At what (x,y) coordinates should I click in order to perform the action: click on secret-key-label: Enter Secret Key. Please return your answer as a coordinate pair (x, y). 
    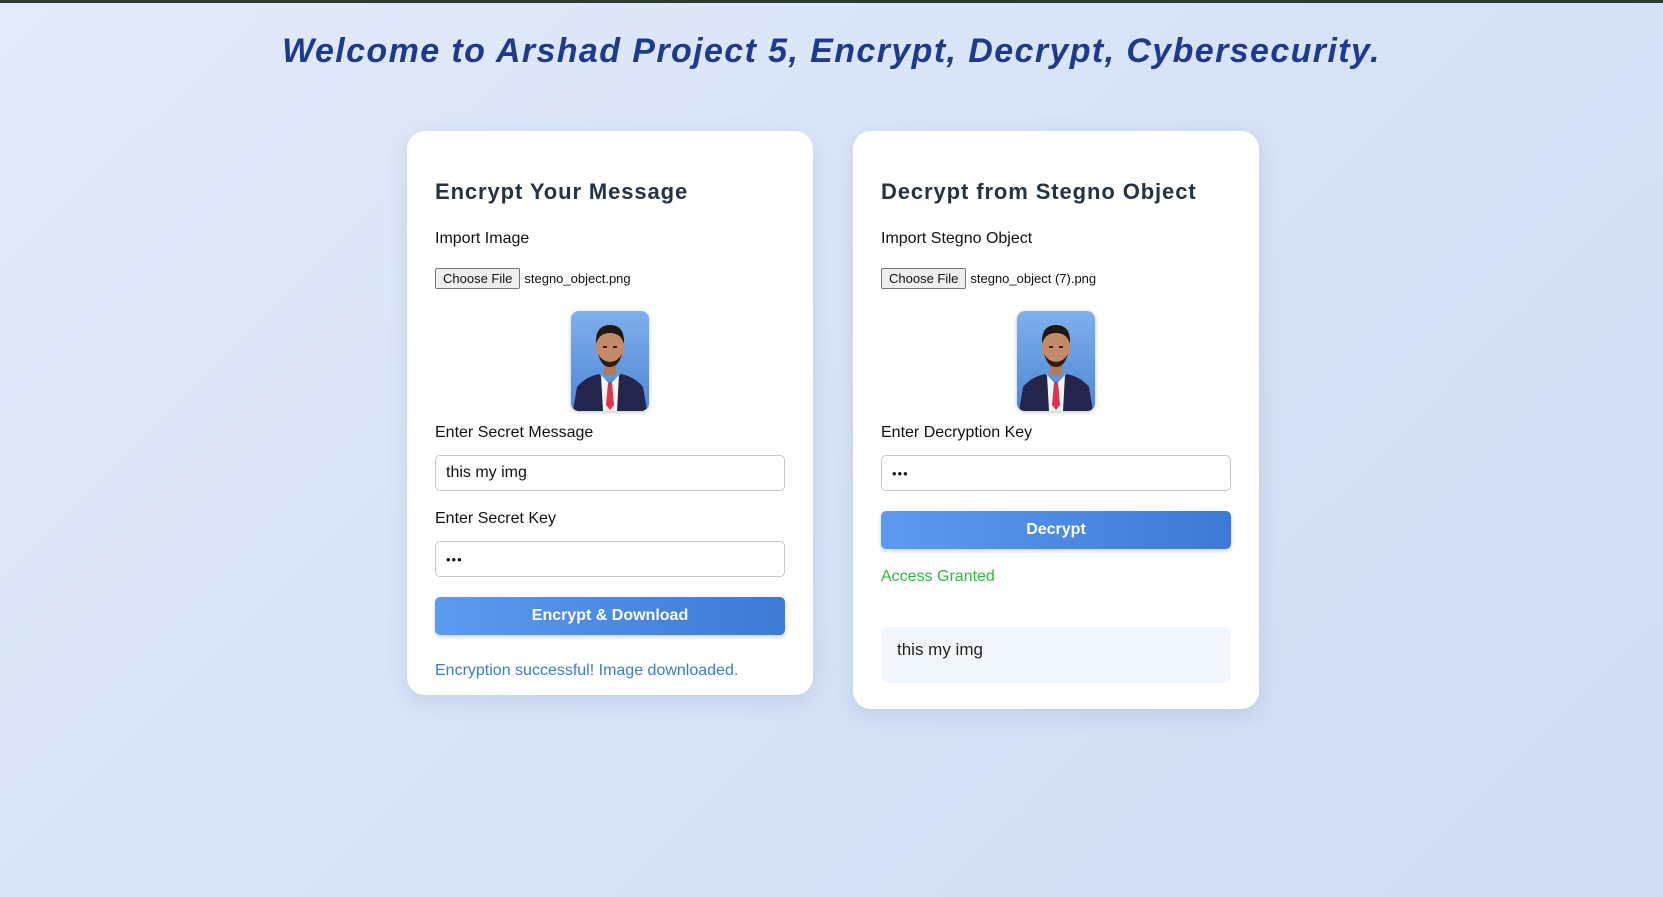
    Looking at the image, I should click on (495, 518).